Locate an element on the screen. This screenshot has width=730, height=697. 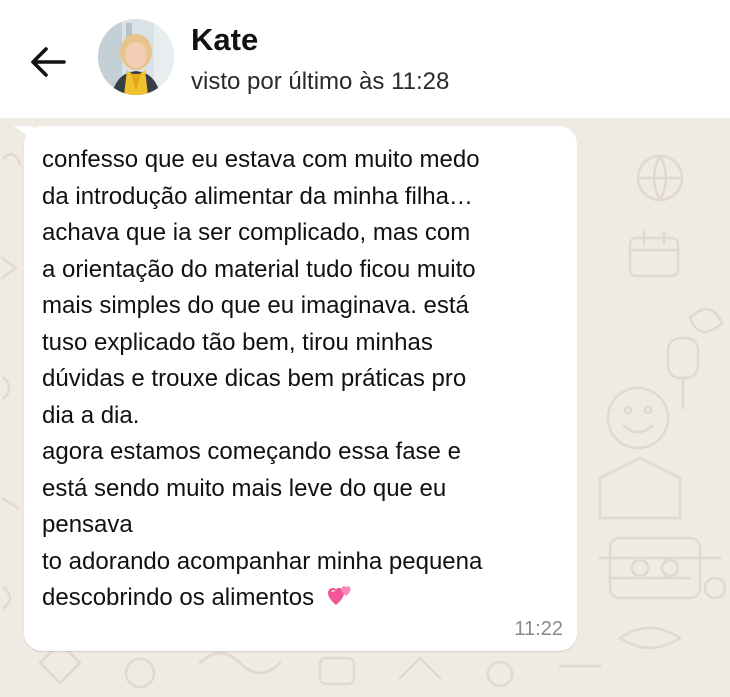
message-last-line: descobrindo os alimentos is located at coordinates (307, 598).